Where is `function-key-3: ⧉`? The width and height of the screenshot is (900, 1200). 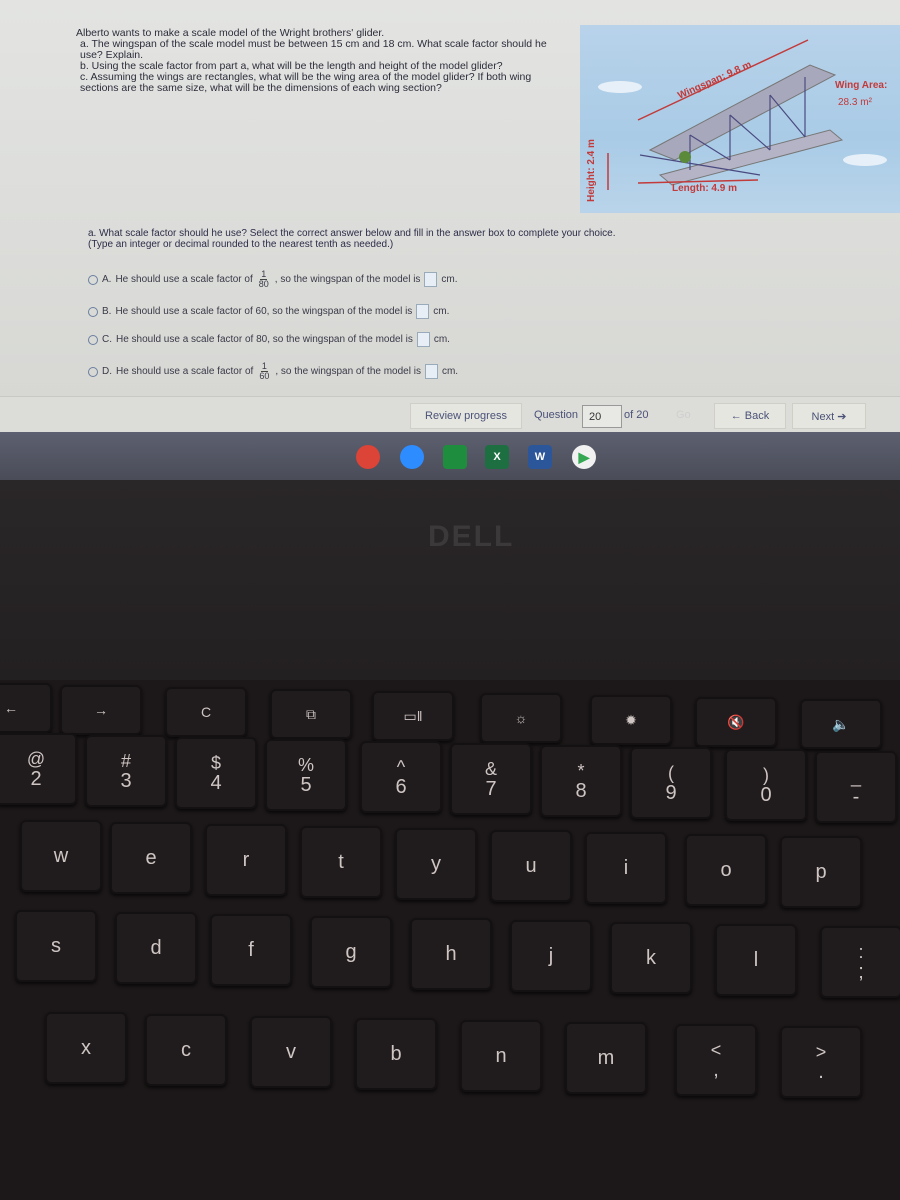
function-key-3: ⧉ is located at coordinates (311, 714).